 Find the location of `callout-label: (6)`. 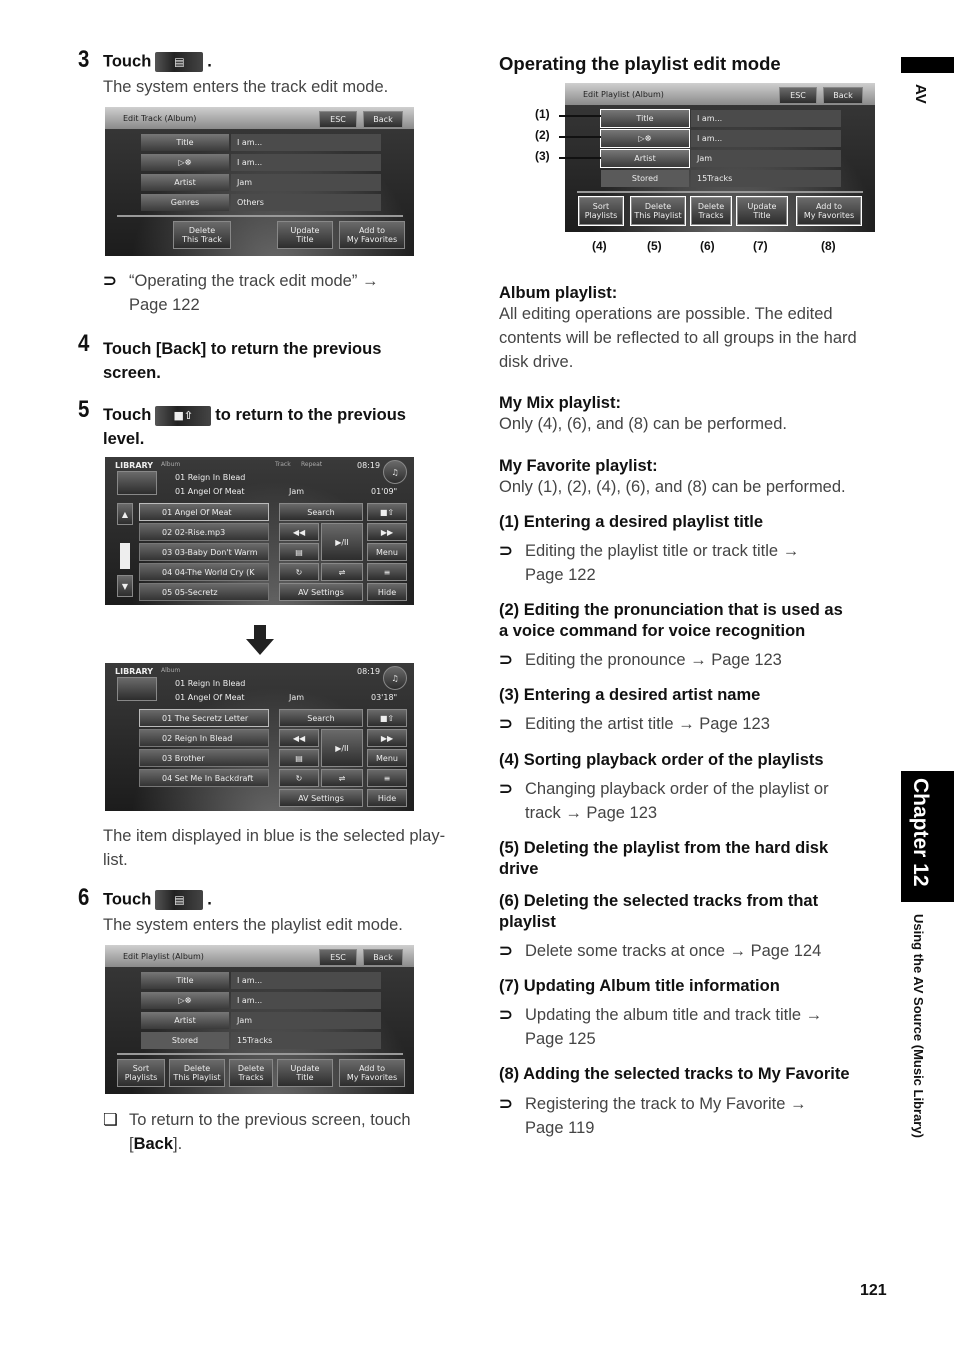

callout-label: (6) is located at coordinates (707, 246).